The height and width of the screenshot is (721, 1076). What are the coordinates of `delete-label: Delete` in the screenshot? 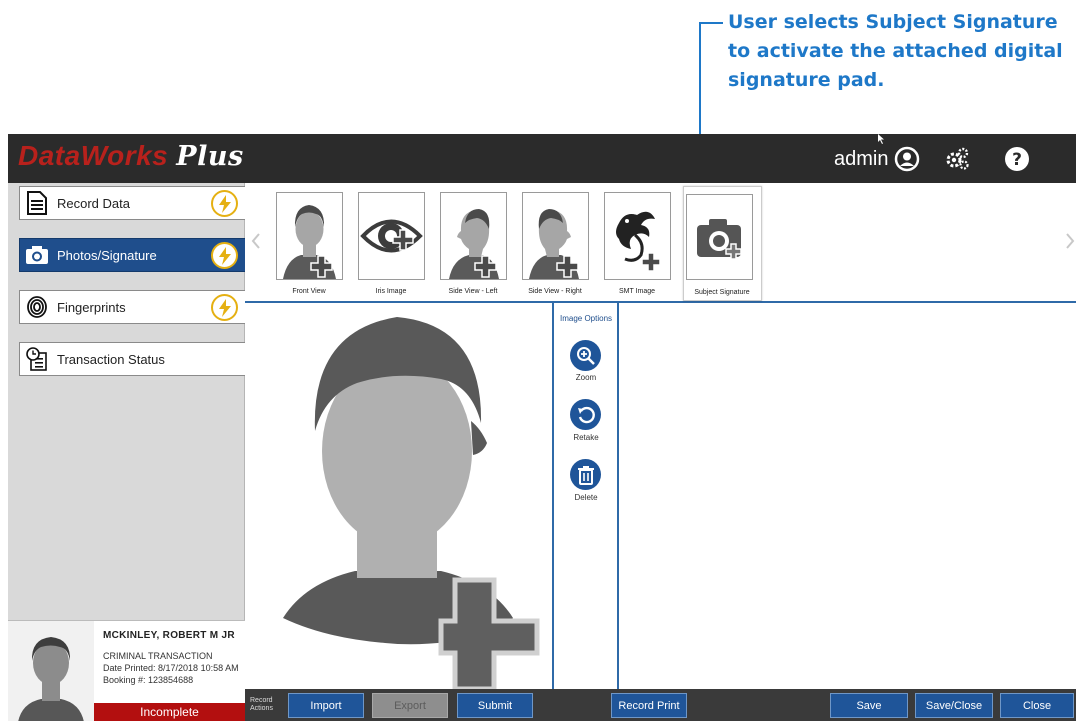 It's located at (586, 497).